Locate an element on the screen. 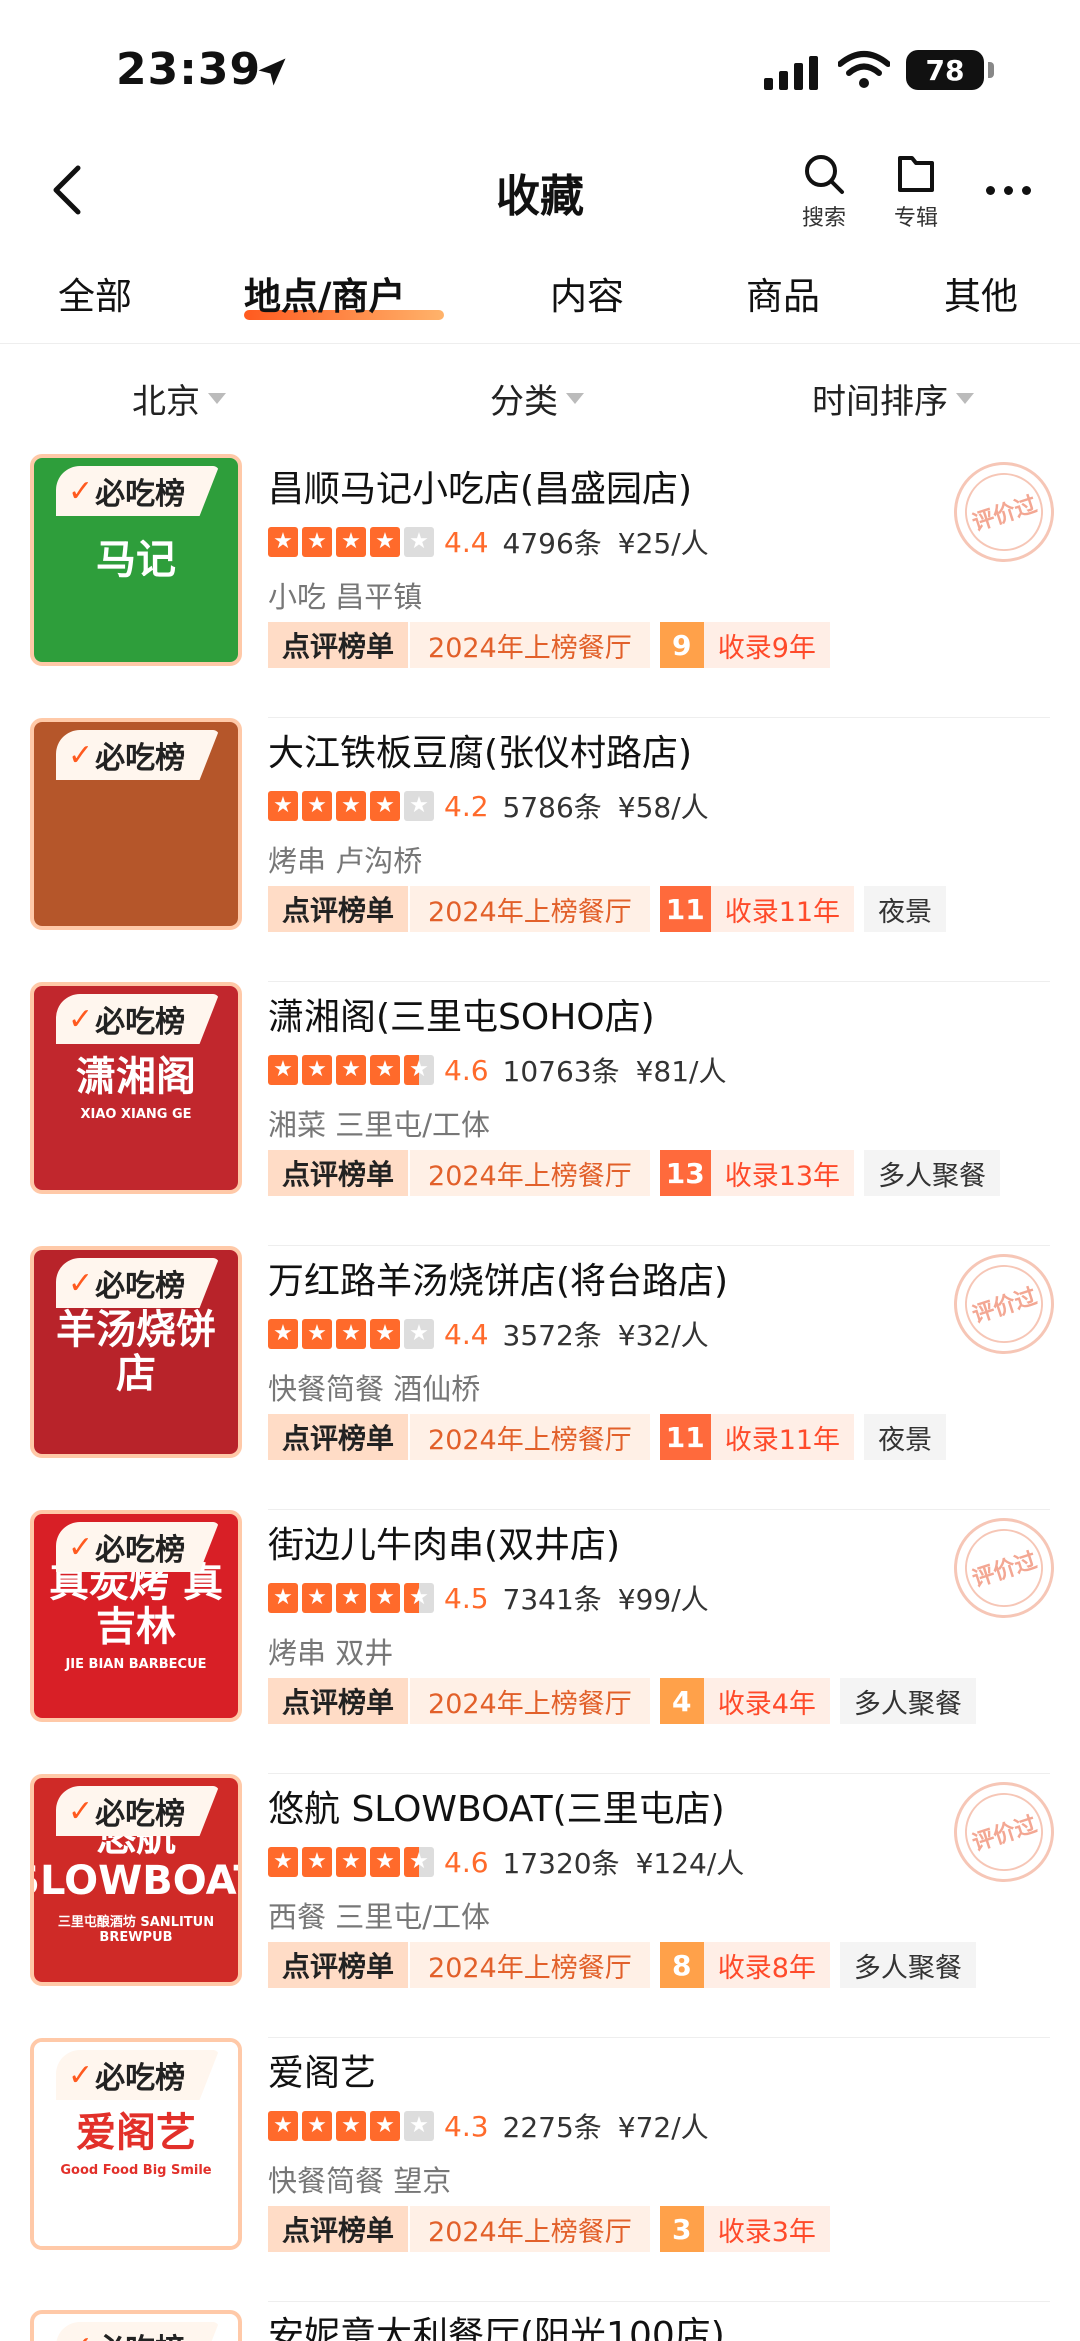  rating-score: 4.4 is located at coordinates (466, 542).